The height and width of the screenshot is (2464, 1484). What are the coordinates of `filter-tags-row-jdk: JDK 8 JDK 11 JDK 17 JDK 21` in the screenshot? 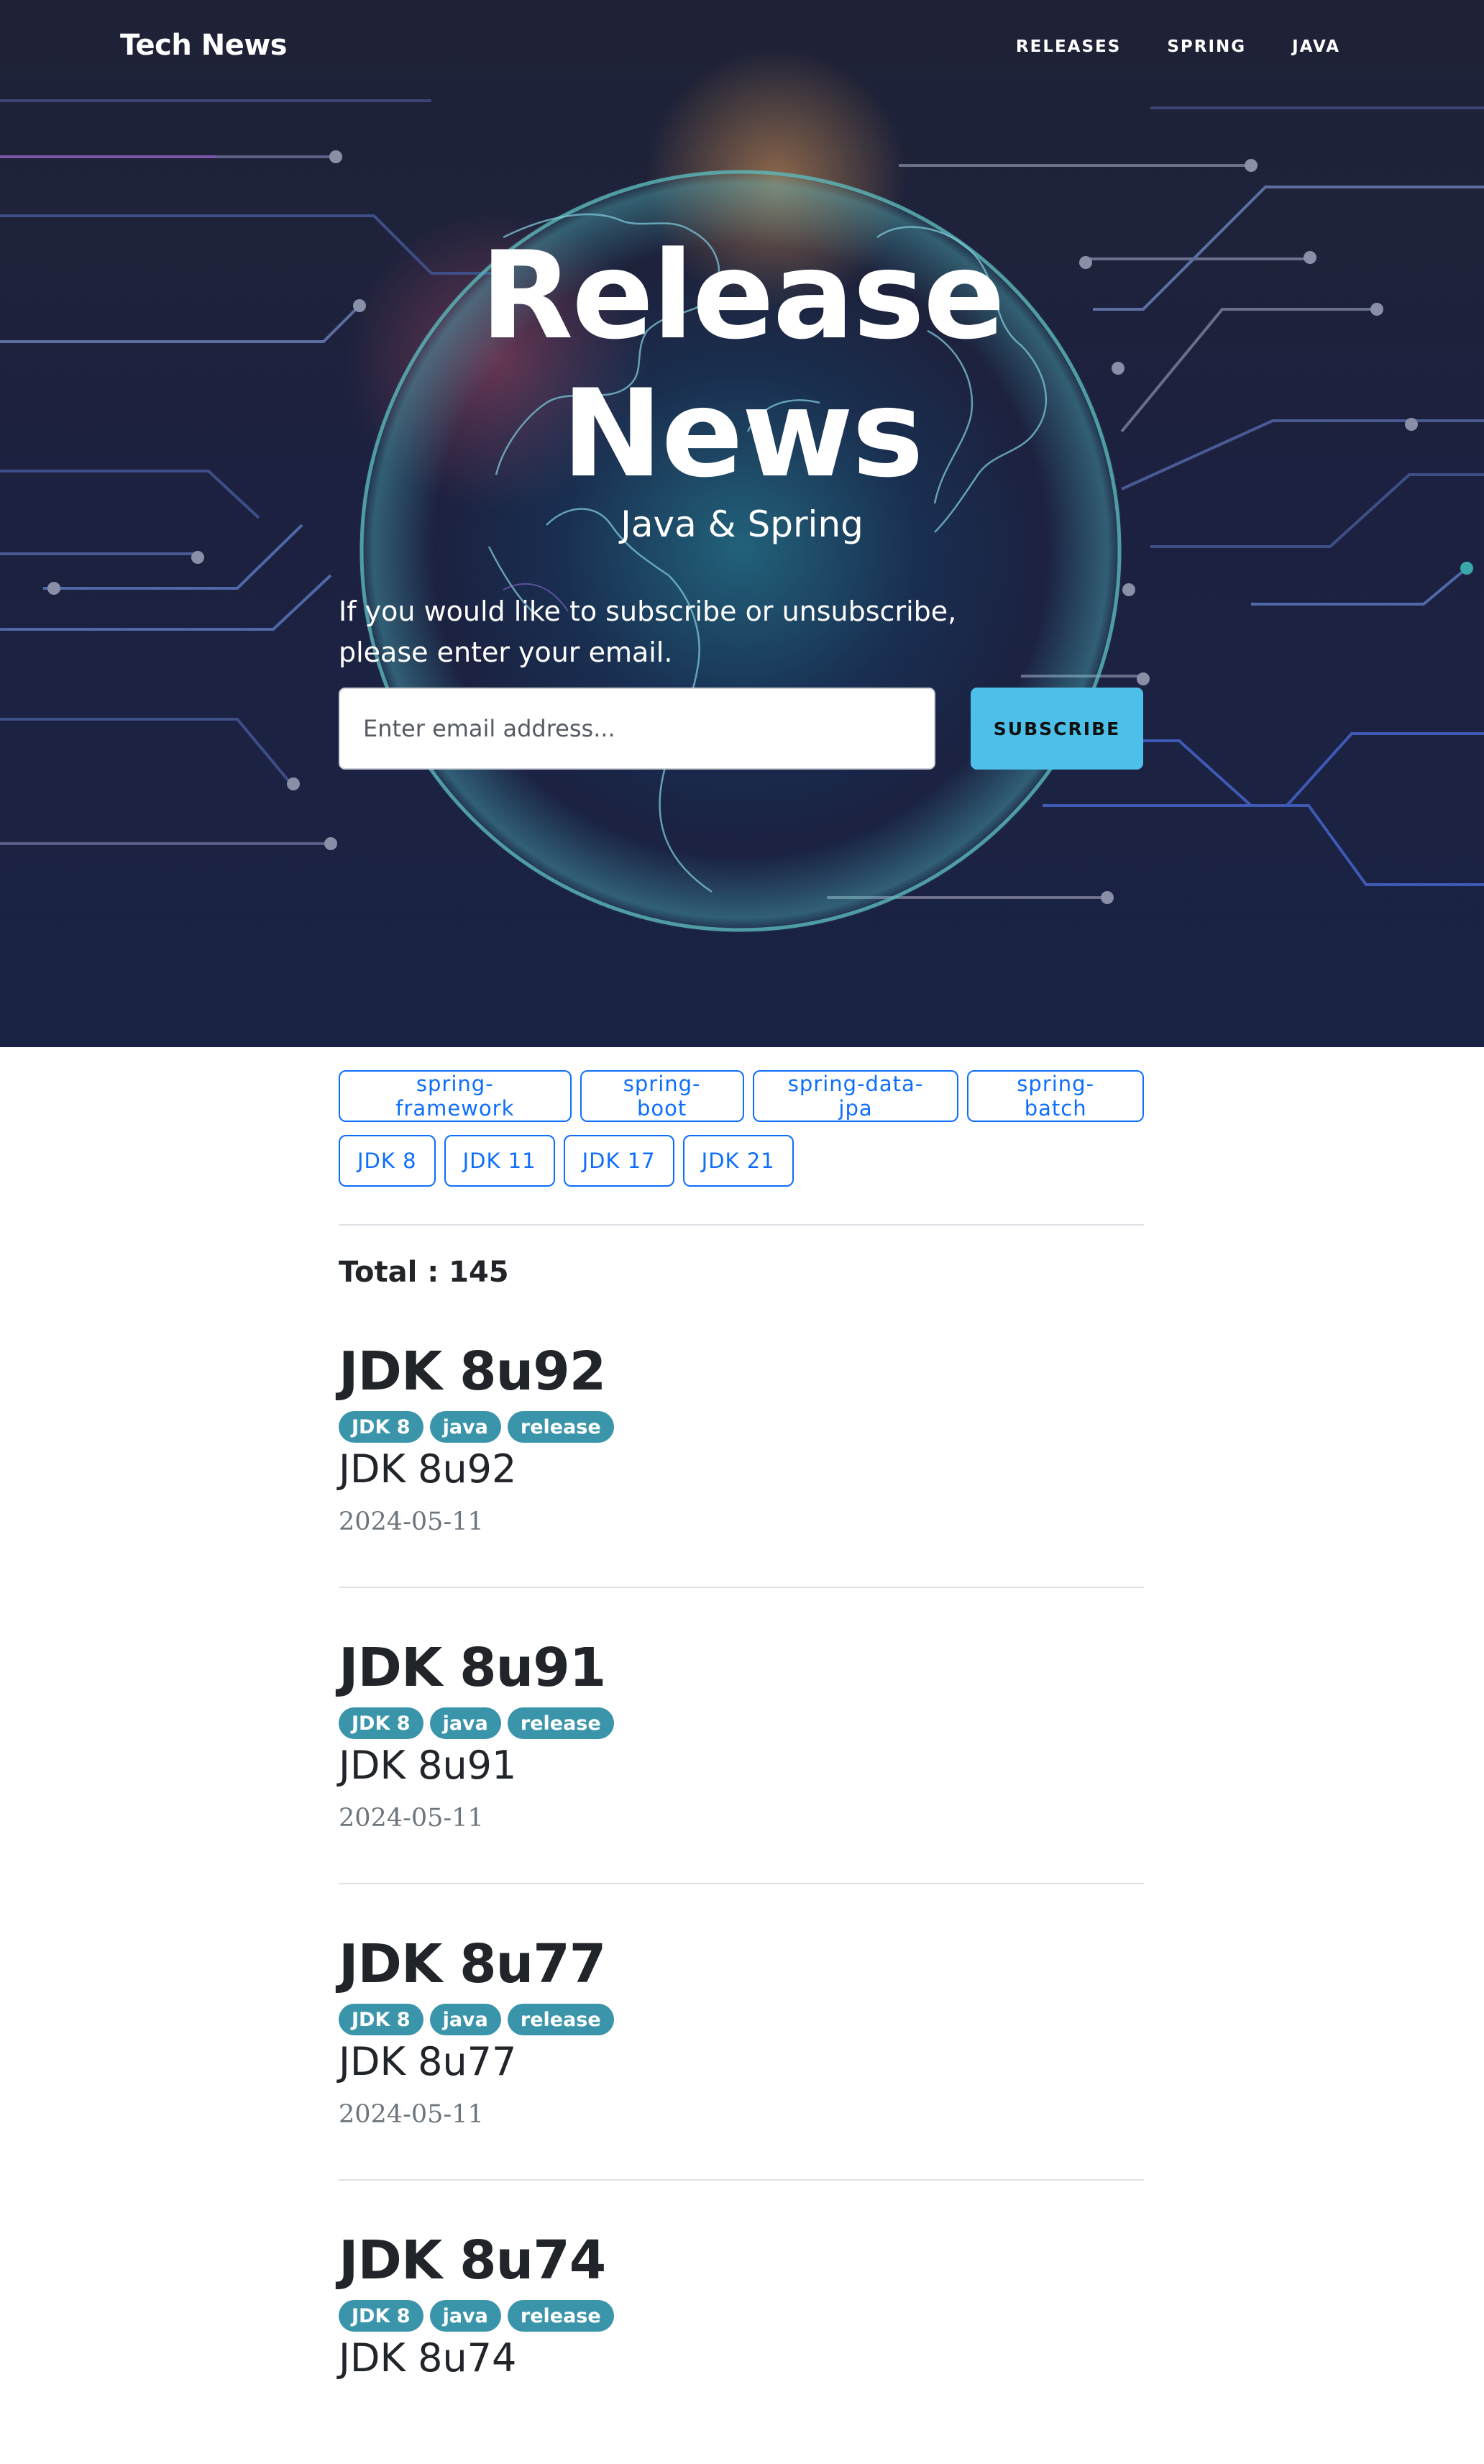 It's located at (741, 1161).